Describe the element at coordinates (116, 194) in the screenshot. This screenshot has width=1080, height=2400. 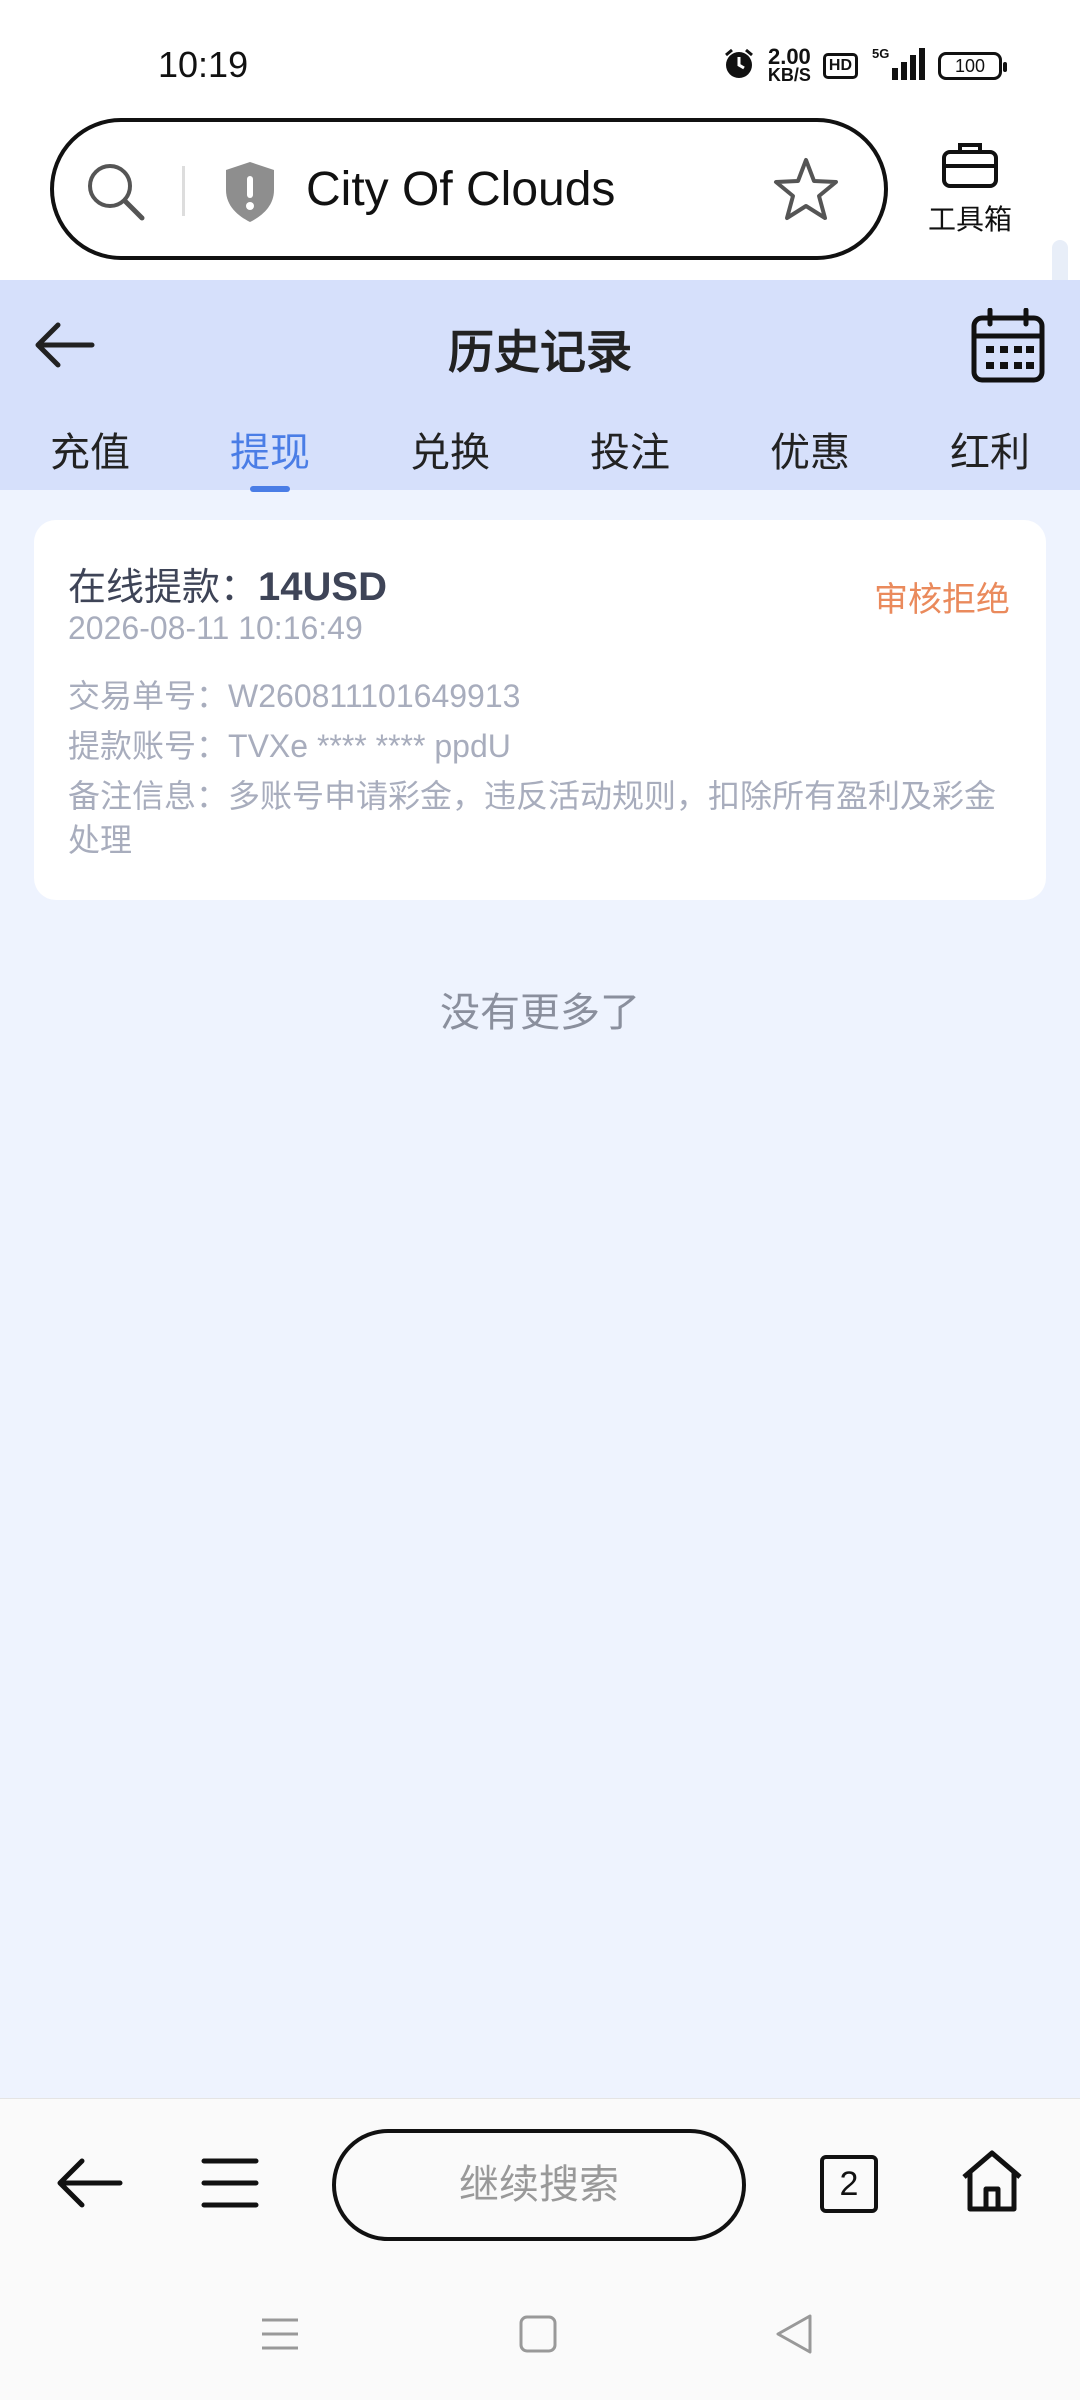
I see `search-icon` at that location.